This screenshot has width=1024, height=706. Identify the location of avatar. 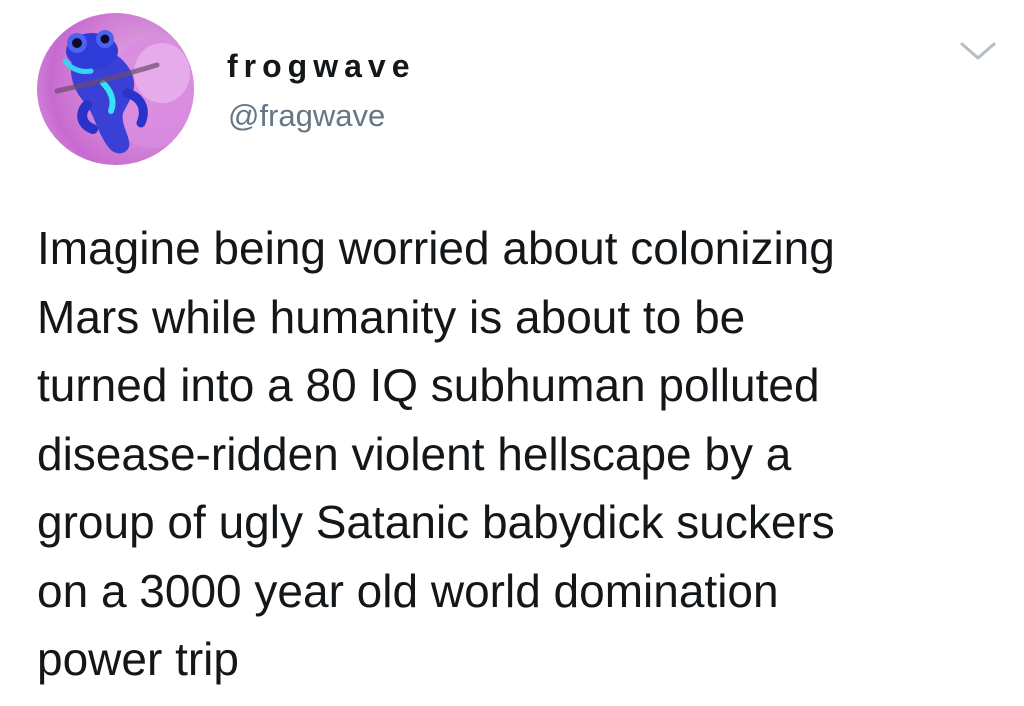
(115, 89).